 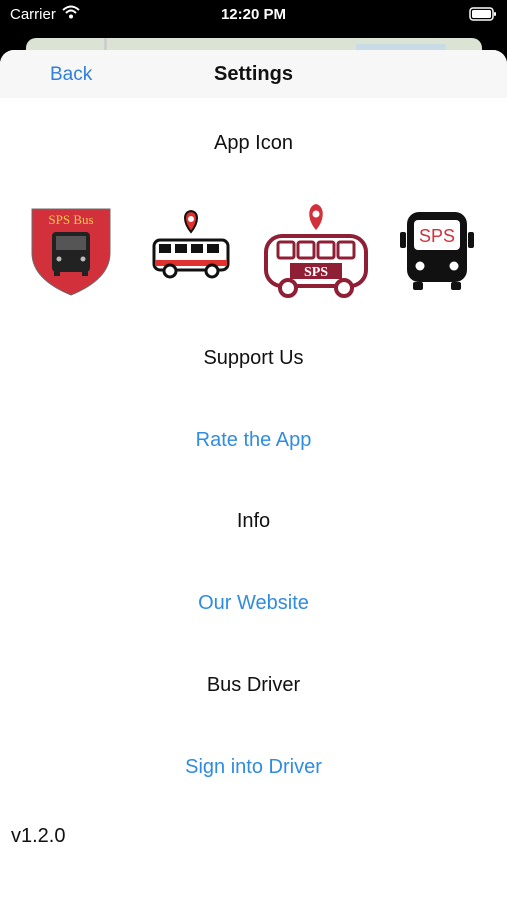 I want to click on bus-front-icon: SPS, so click(x=437, y=251).